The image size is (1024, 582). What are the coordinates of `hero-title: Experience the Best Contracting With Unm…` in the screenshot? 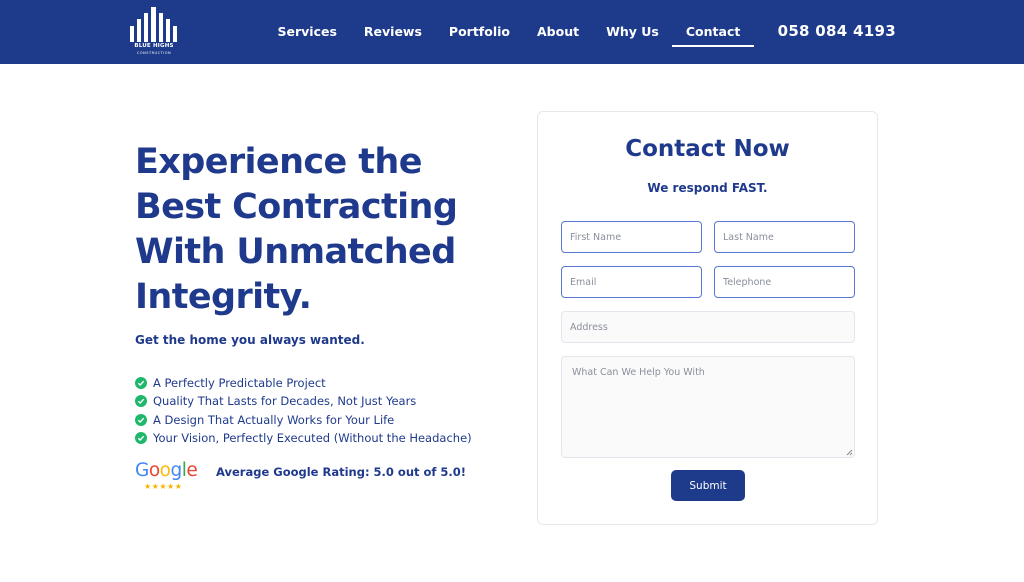 It's located at (296, 229).